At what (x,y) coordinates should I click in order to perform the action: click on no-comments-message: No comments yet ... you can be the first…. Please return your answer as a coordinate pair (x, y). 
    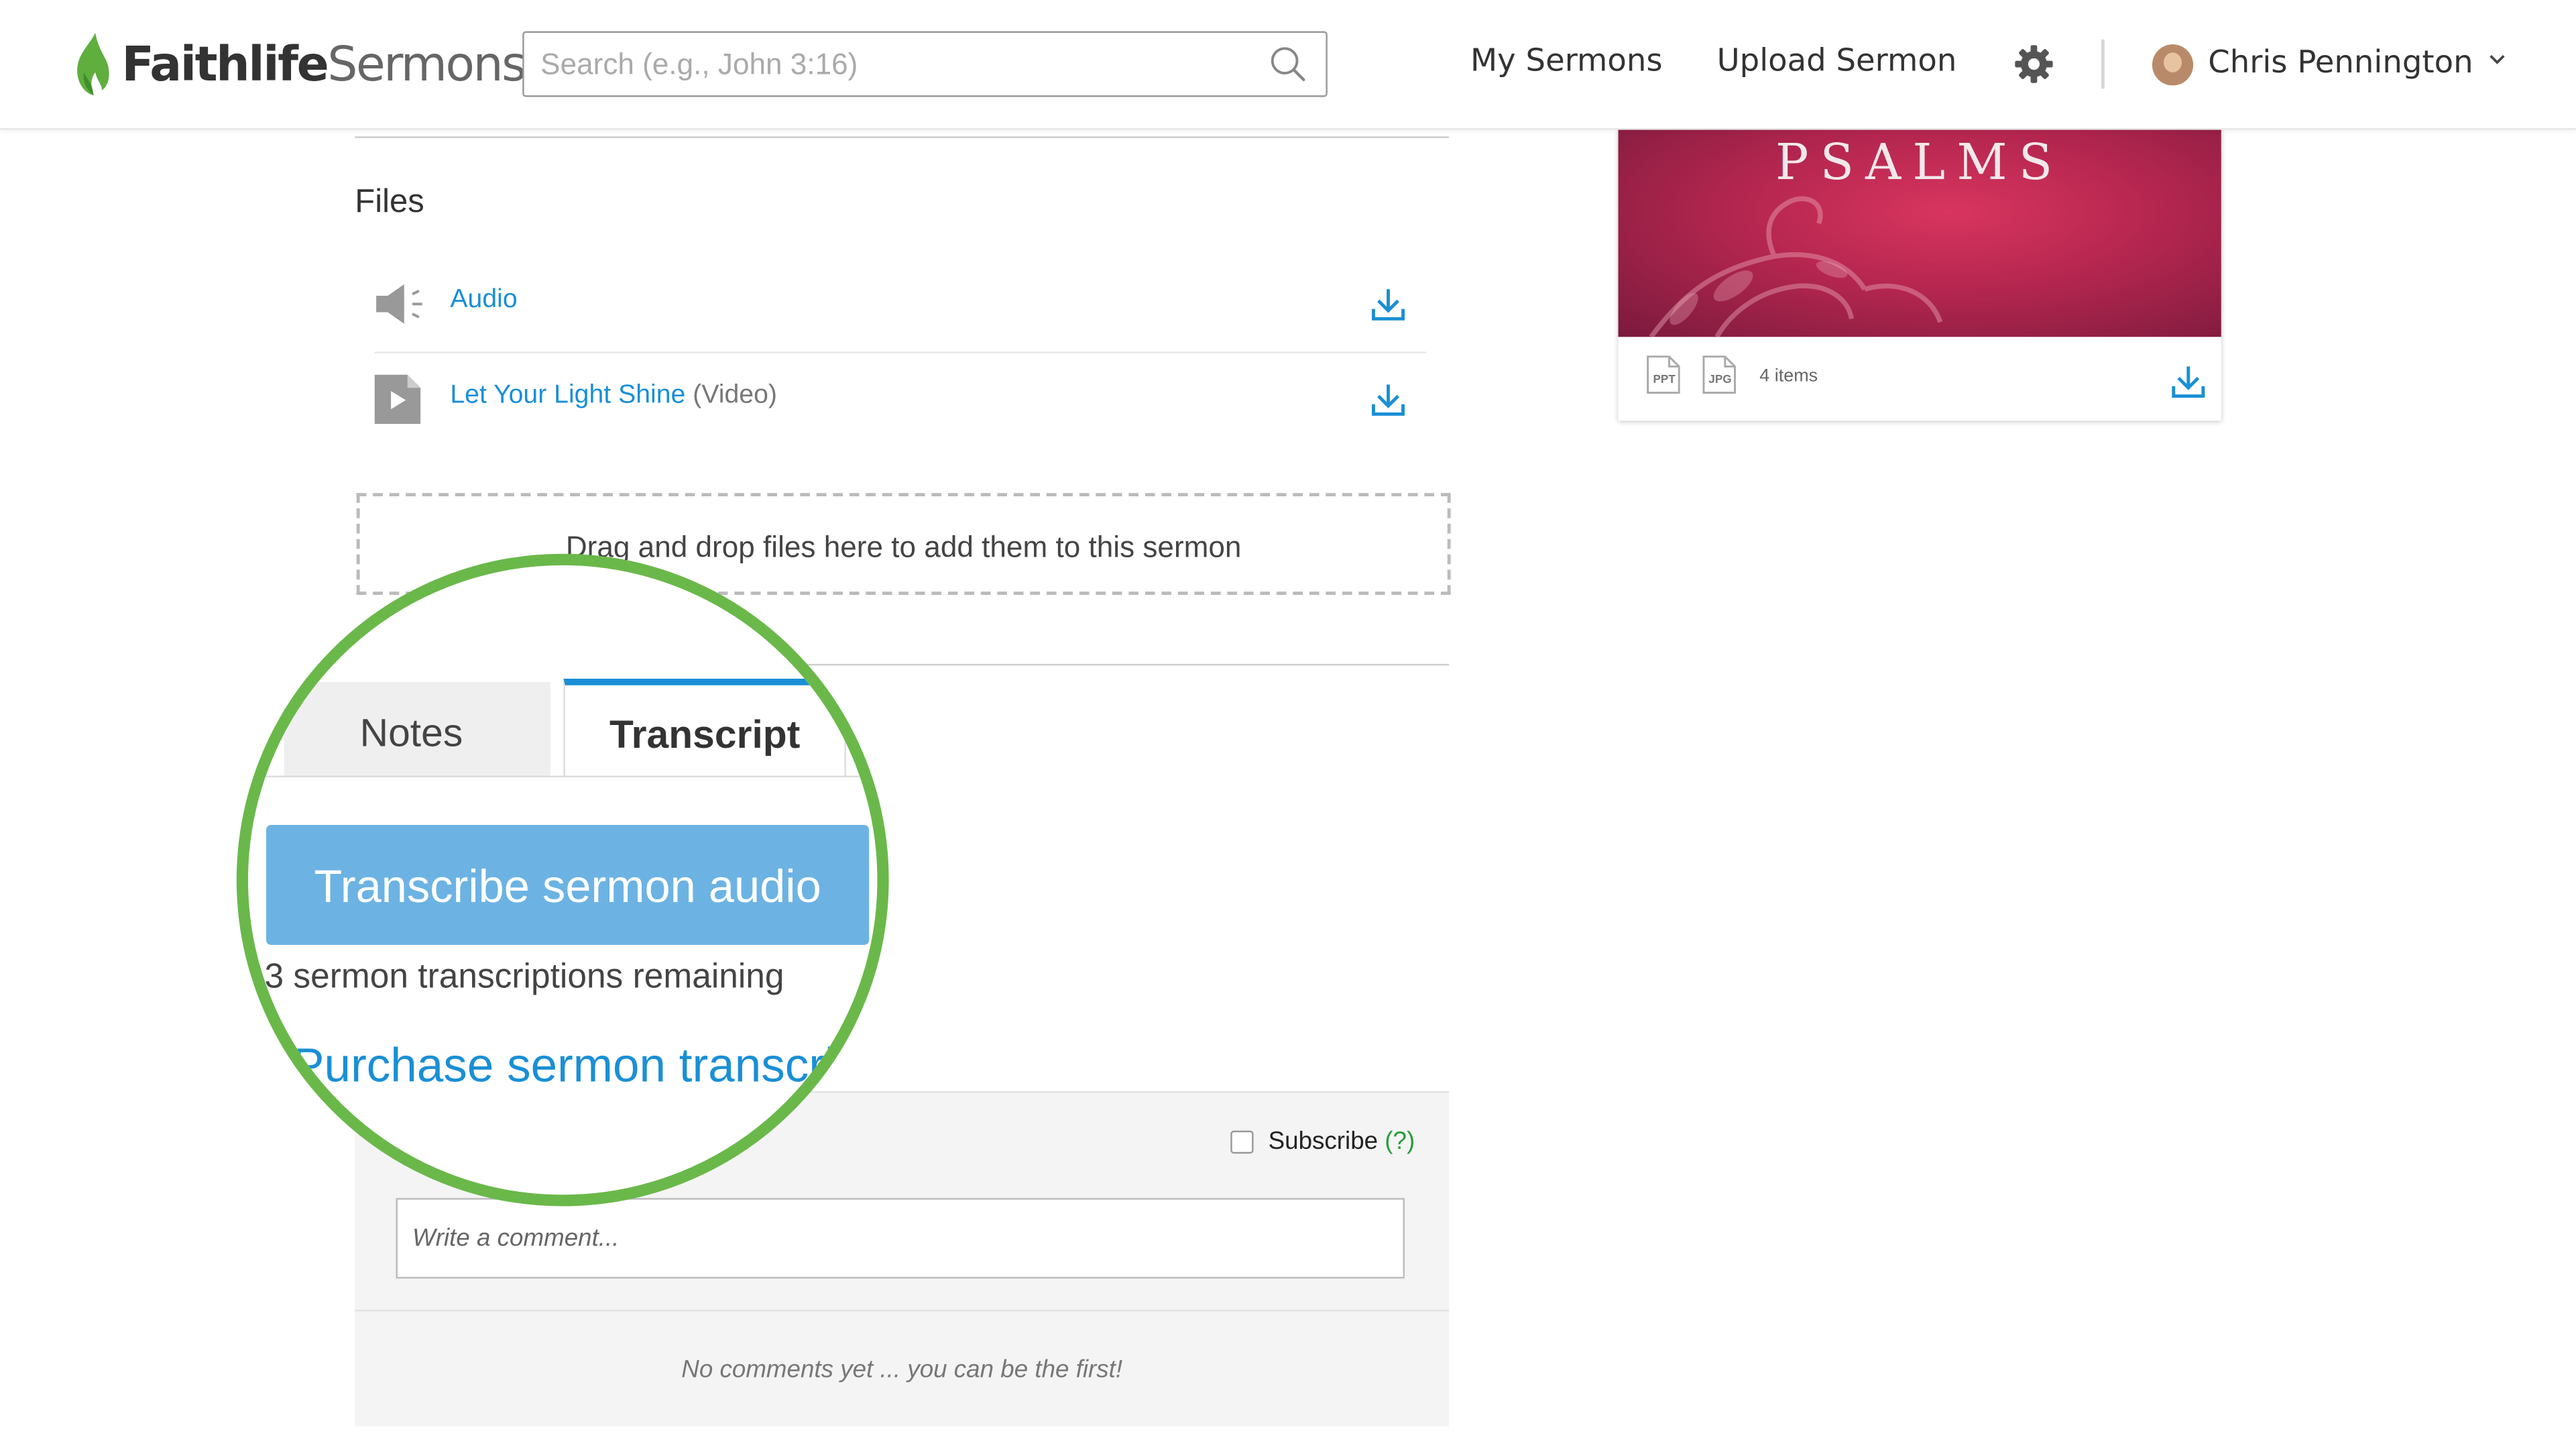
    Looking at the image, I should click on (902, 1369).